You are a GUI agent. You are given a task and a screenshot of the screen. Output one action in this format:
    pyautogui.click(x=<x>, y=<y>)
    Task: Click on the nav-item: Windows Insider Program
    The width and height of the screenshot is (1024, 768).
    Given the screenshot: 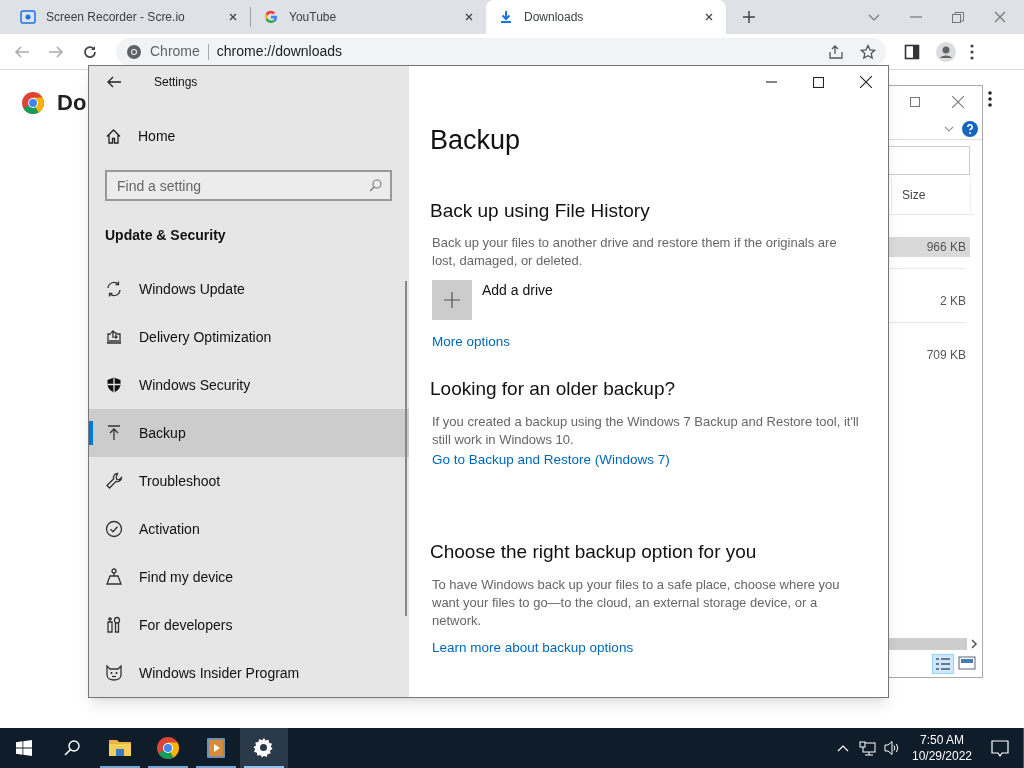 What is the action you would take?
    pyautogui.click(x=249, y=673)
    